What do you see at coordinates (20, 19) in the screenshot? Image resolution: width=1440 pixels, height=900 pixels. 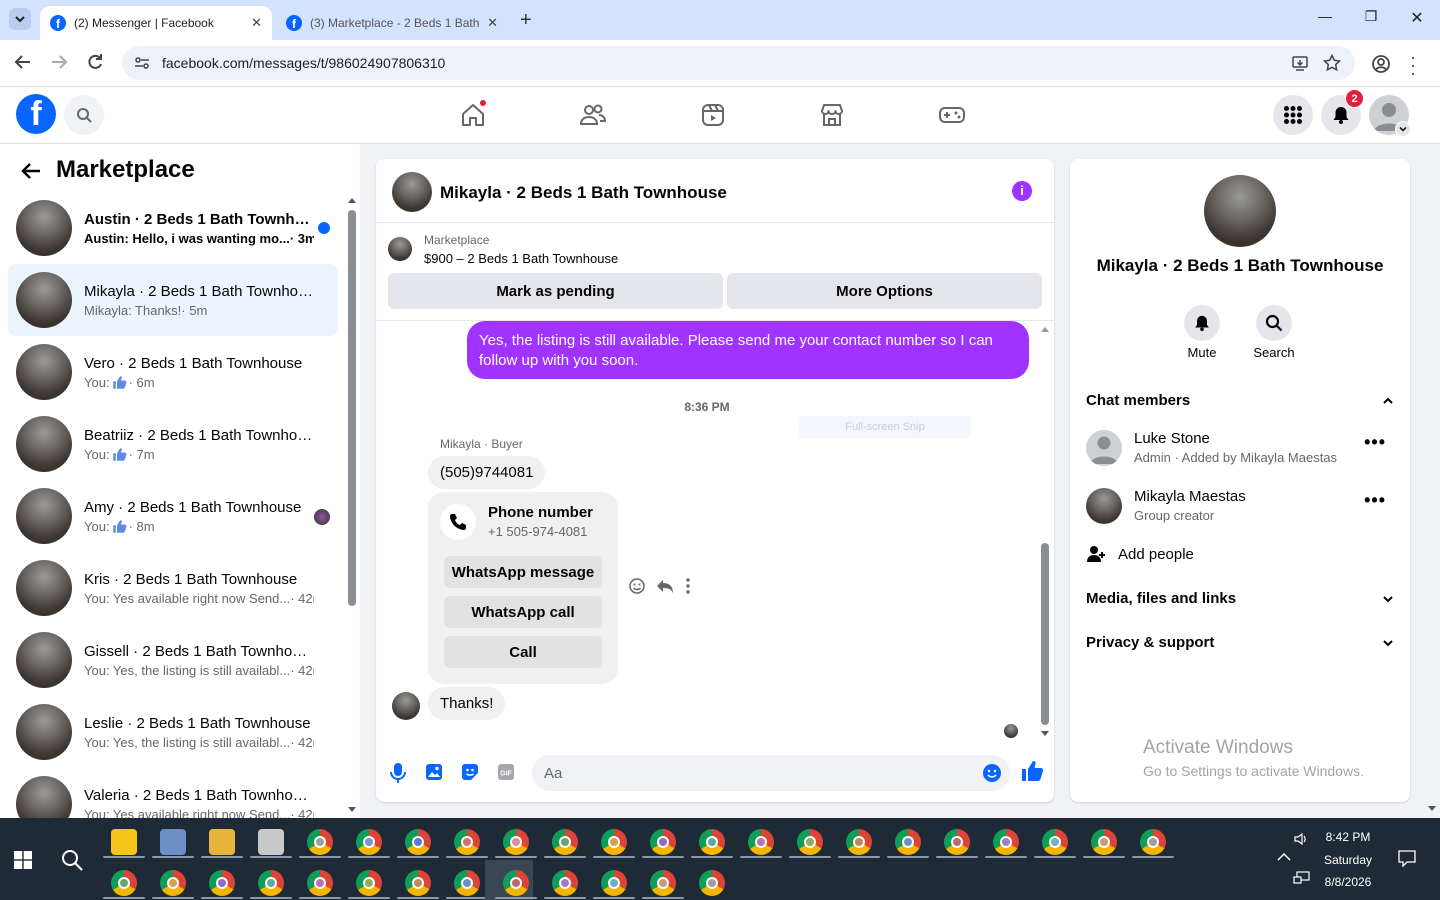 I see `tab-search-dropdown` at bounding box center [20, 19].